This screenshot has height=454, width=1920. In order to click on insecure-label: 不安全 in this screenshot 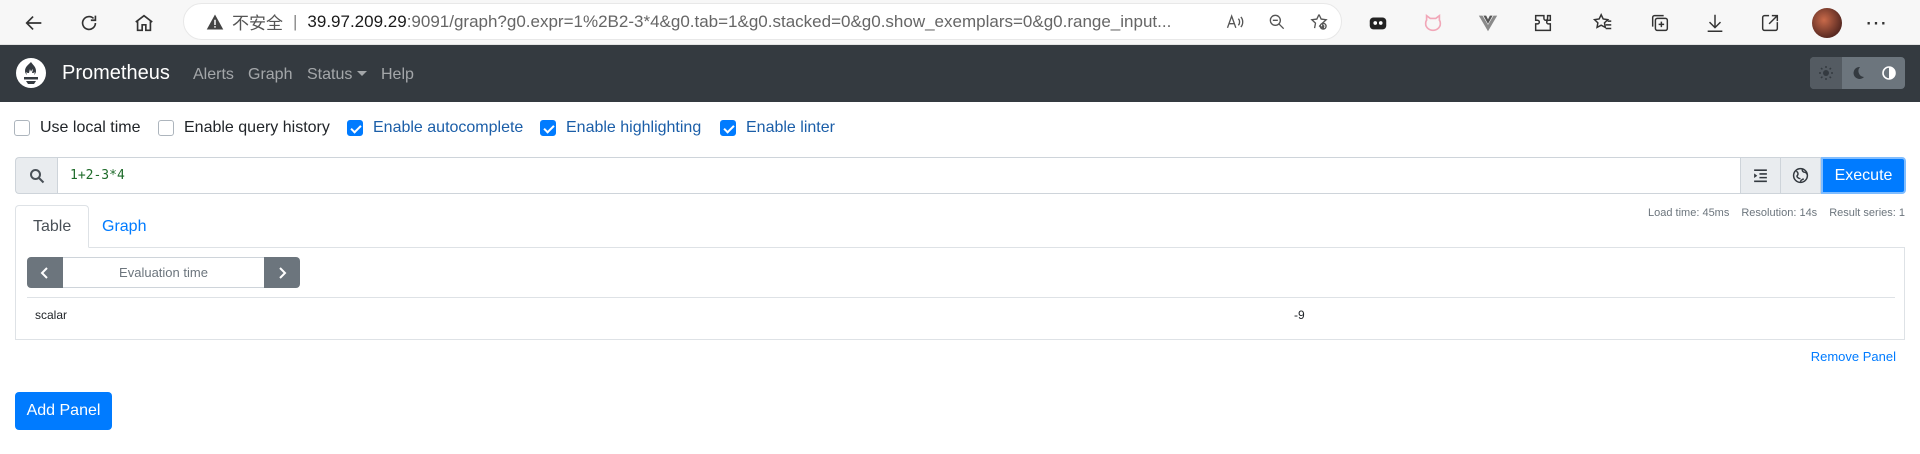, I will do `click(257, 23)`.